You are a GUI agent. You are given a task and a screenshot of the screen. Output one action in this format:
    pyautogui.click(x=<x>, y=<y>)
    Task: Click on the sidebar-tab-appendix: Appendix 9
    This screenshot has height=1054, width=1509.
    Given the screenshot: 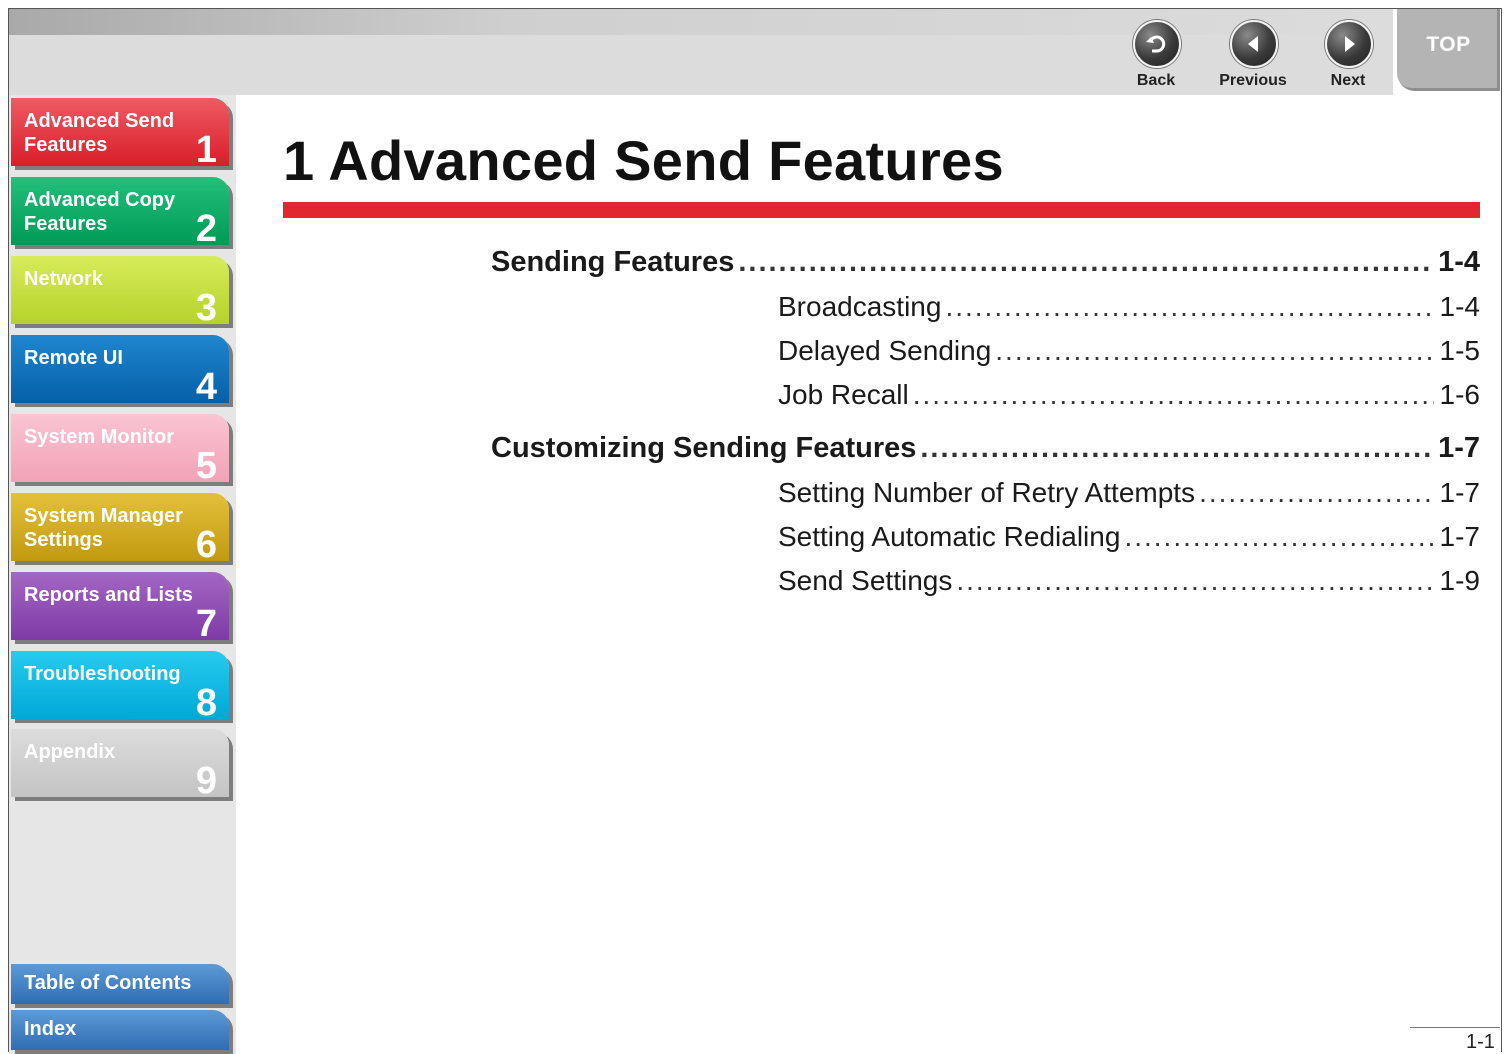 What is the action you would take?
    pyautogui.click(x=120, y=765)
    